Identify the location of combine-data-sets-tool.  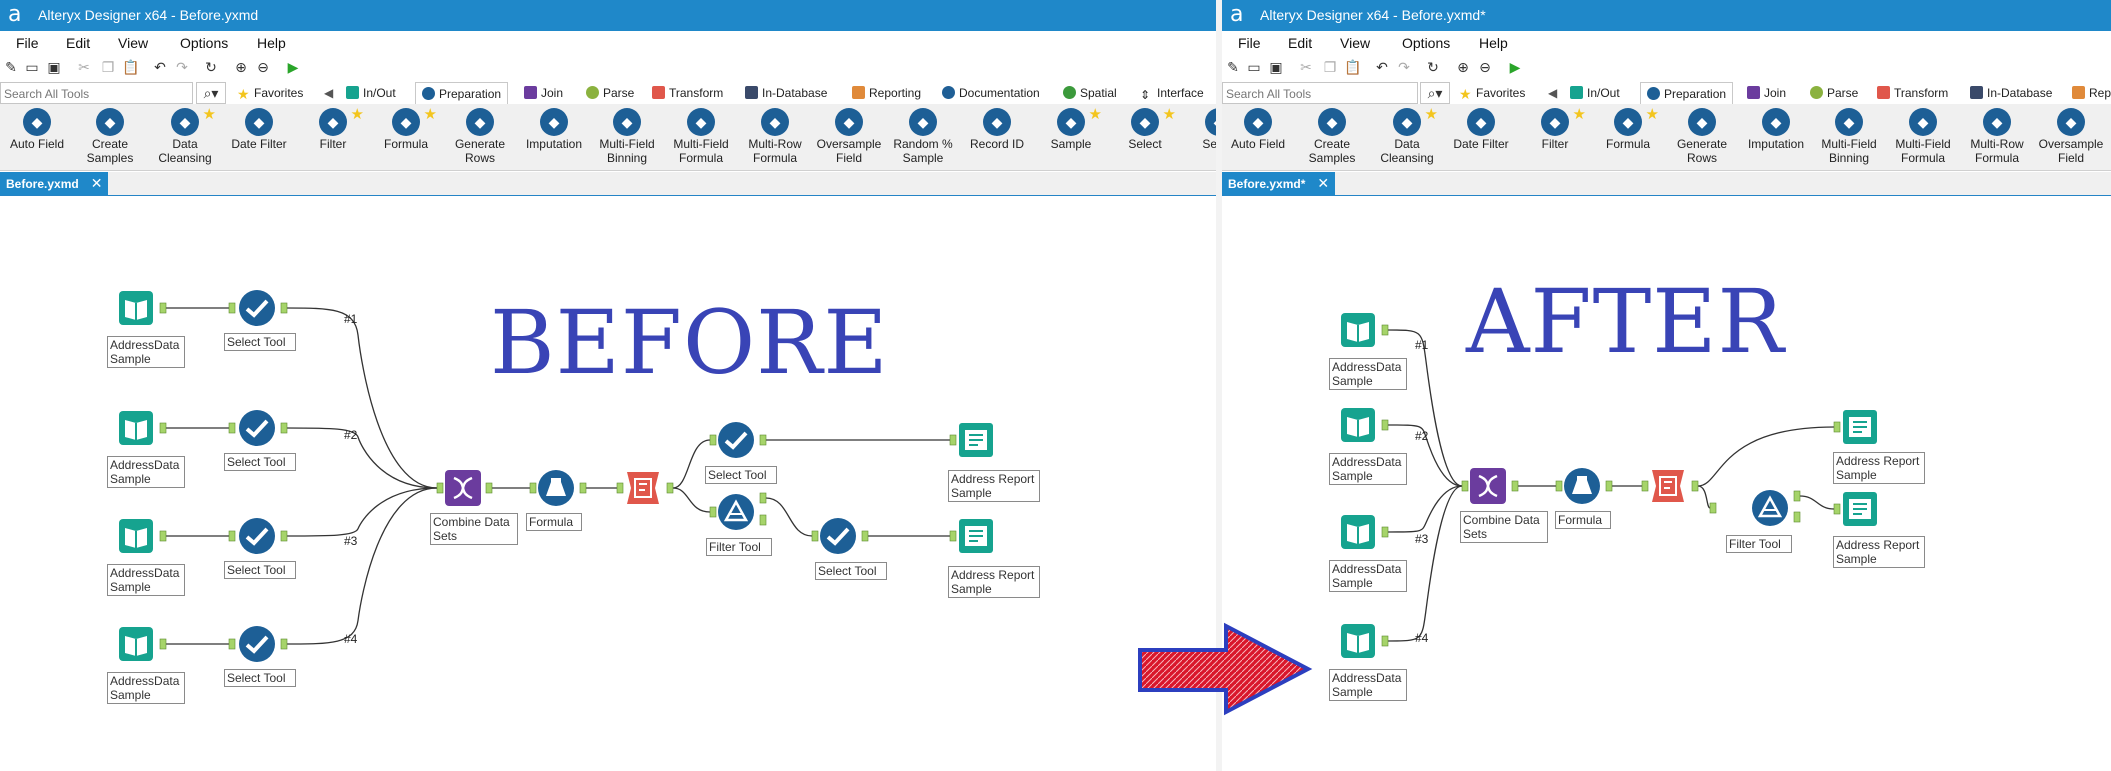
(463, 488).